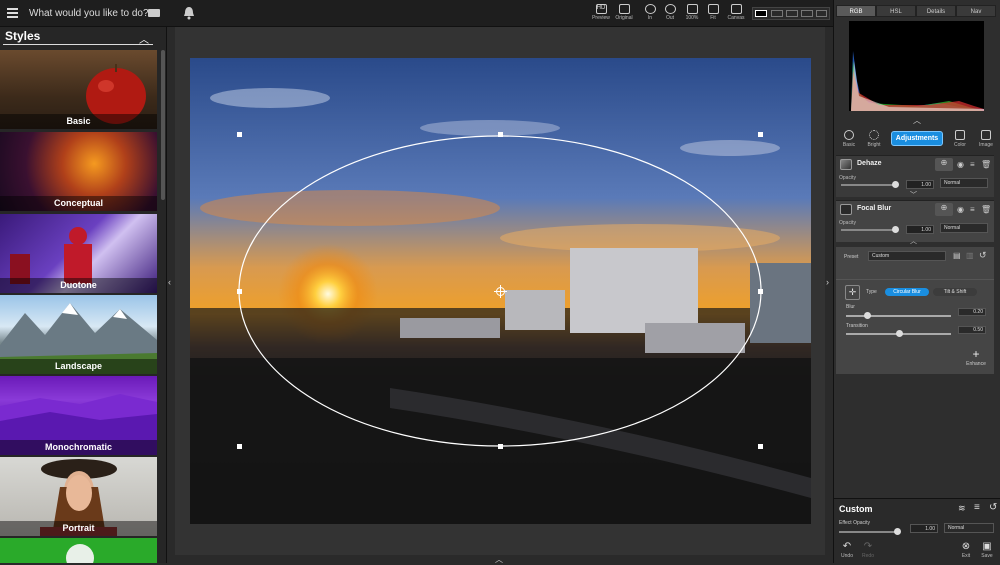 Image resolution: width=1000 pixels, height=565 pixels. Describe the element at coordinates (897, 531) in the screenshot. I see `effect-opacity-knob` at that location.